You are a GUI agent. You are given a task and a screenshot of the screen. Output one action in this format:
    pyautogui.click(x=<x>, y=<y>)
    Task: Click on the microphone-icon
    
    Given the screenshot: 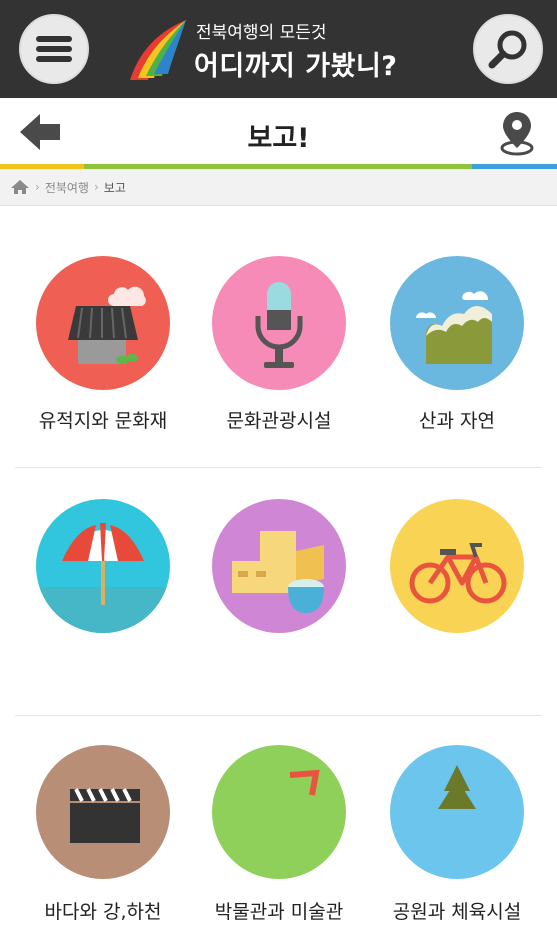 What is the action you would take?
    pyautogui.click(x=279, y=323)
    